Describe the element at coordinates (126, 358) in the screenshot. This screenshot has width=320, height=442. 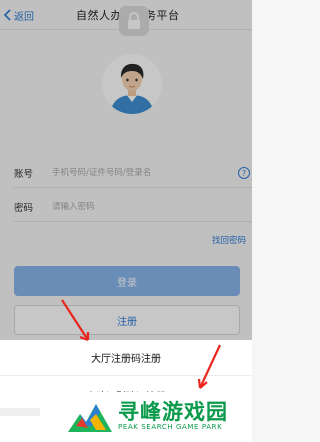
I see `hall-code-register-option: 大厅注册码注册` at that location.